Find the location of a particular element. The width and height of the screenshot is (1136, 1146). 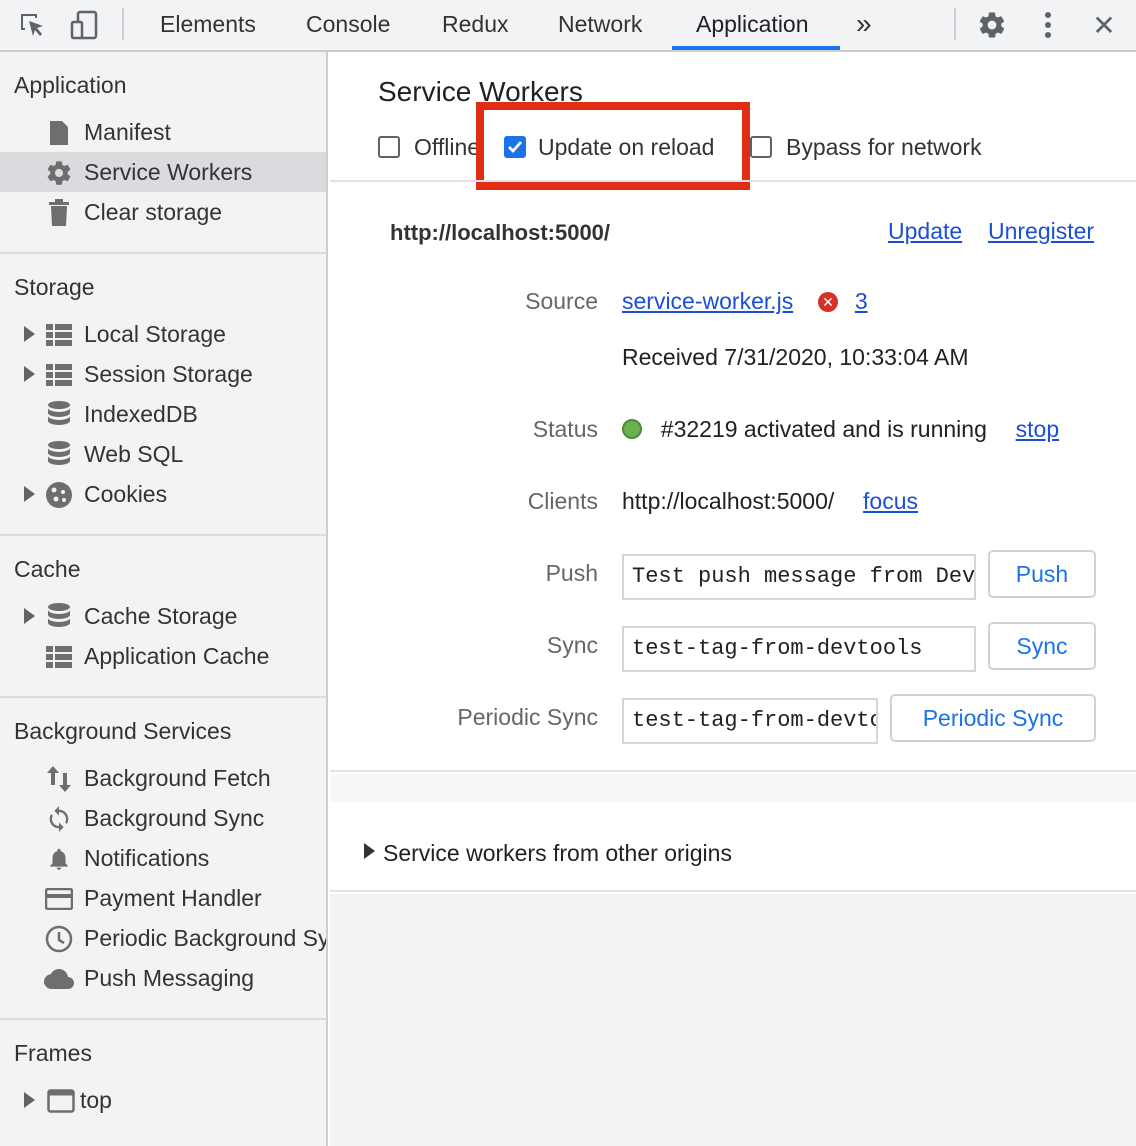

sidebar-item-background-sync: Background Sync is located at coordinates (163, 818).